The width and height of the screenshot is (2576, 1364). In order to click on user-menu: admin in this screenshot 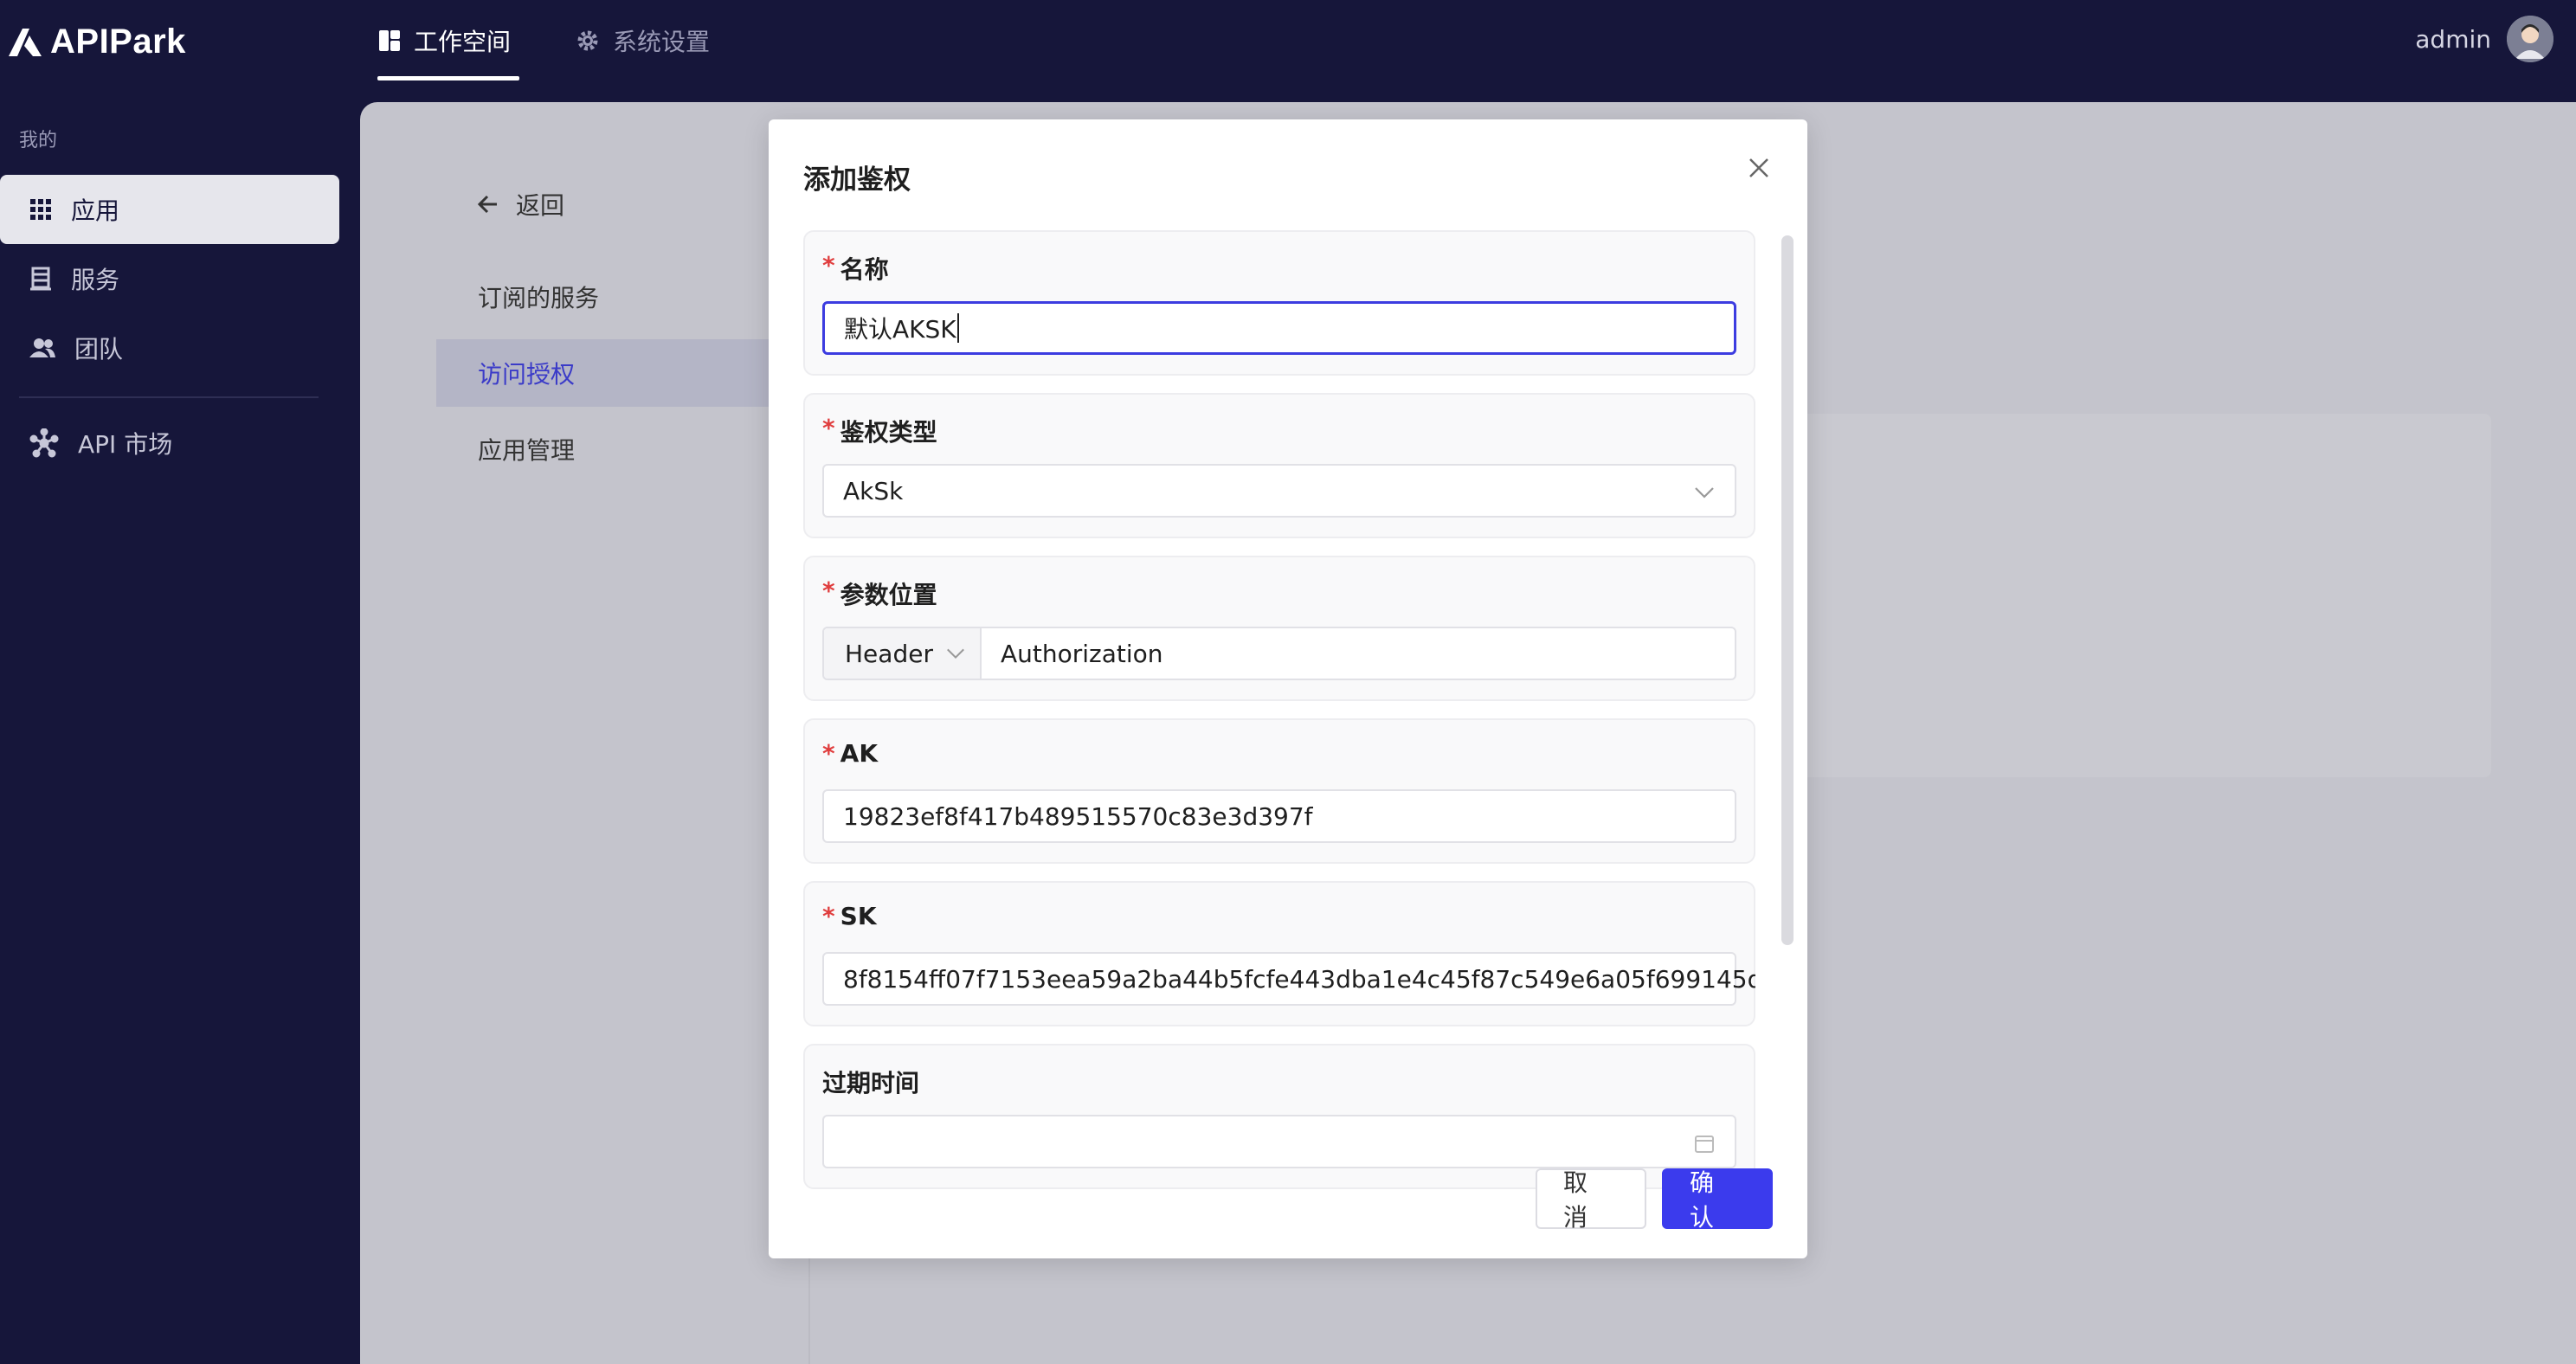, I will do `click(2484, 39)`.